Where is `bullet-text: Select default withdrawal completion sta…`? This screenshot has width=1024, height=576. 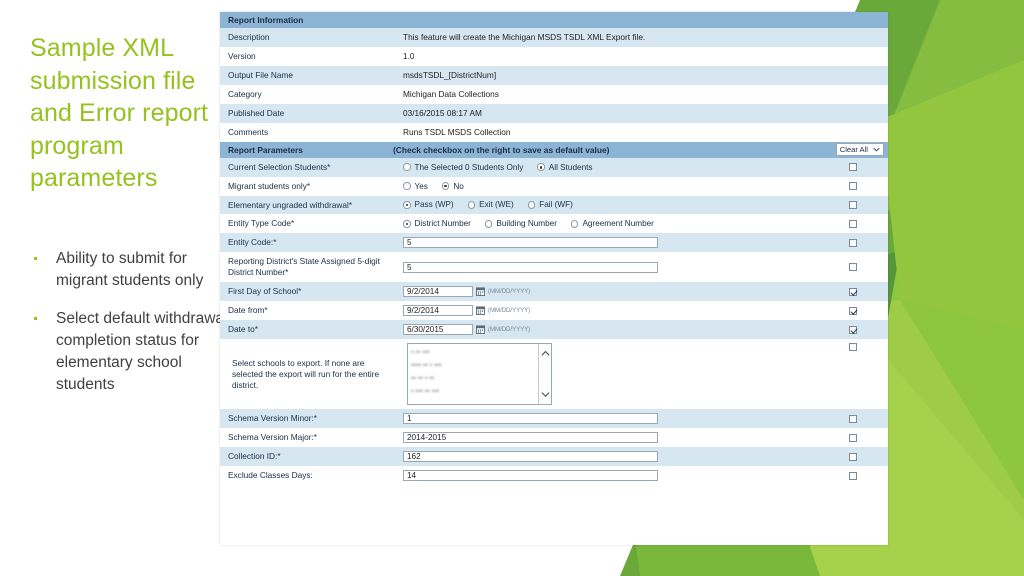 bullet-text: Select default withdrawal completion sta… is located at coordinates (142, 351).